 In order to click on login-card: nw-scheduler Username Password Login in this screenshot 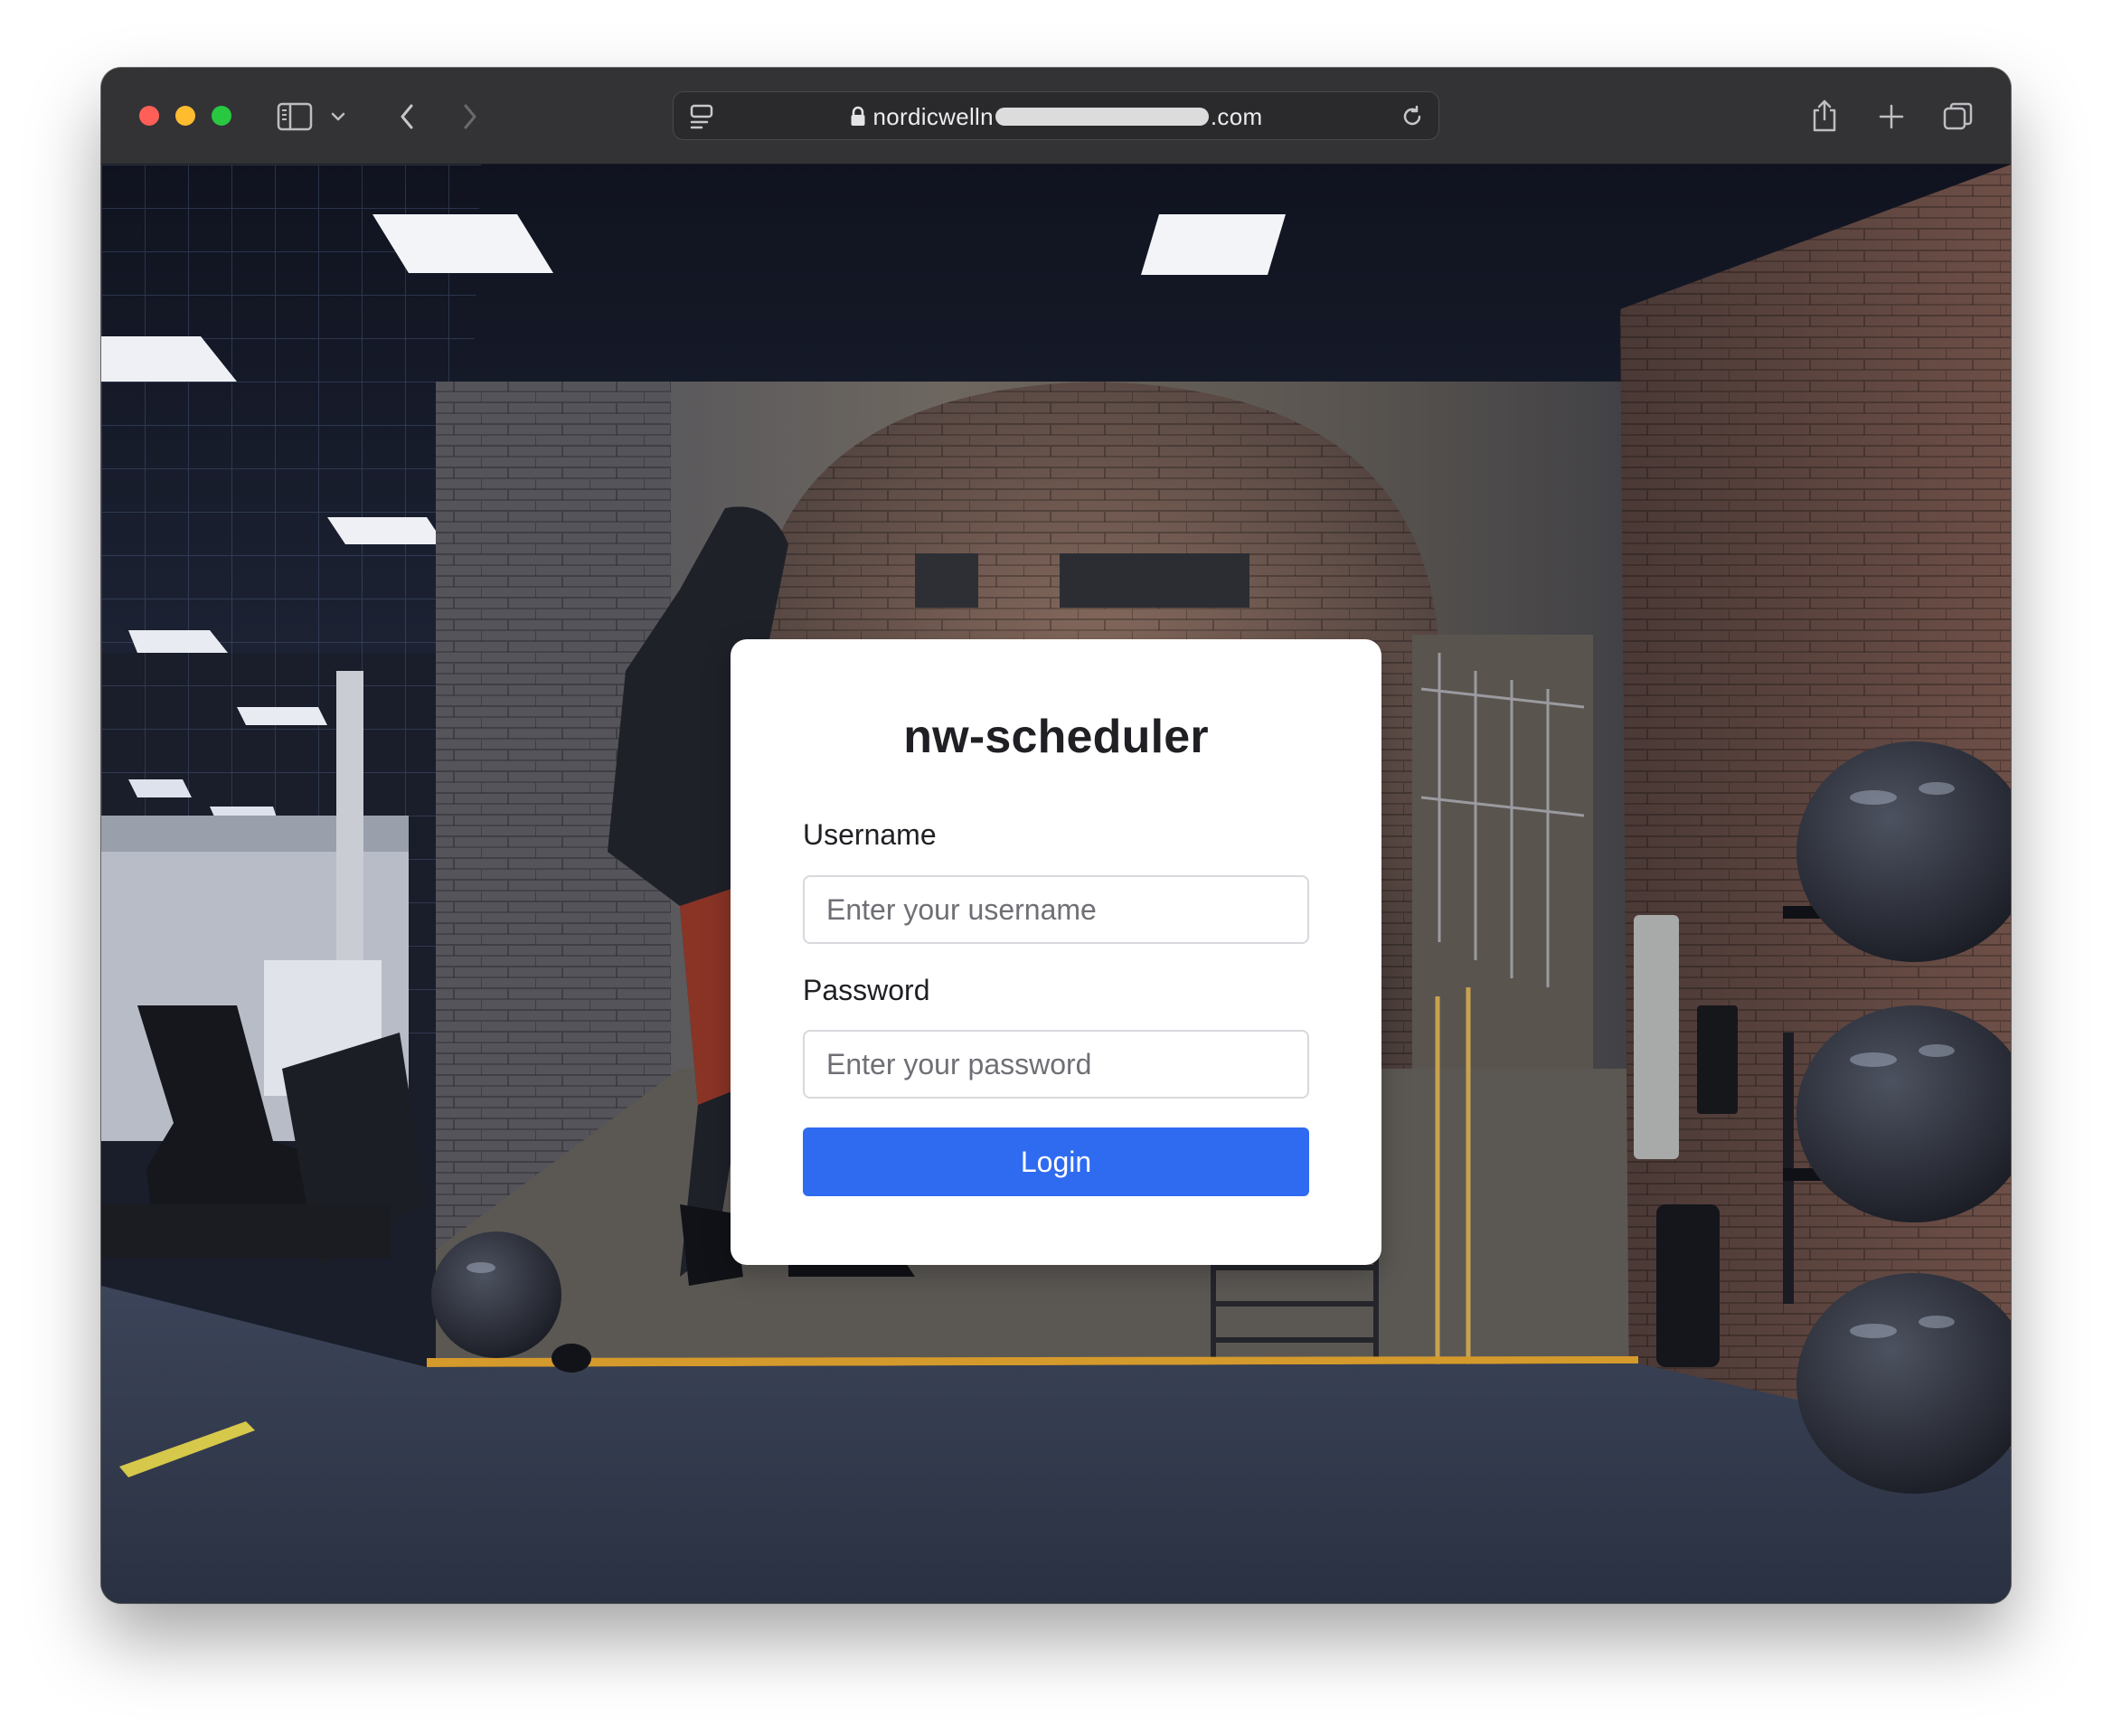, I will do `click(1056, 952)`.